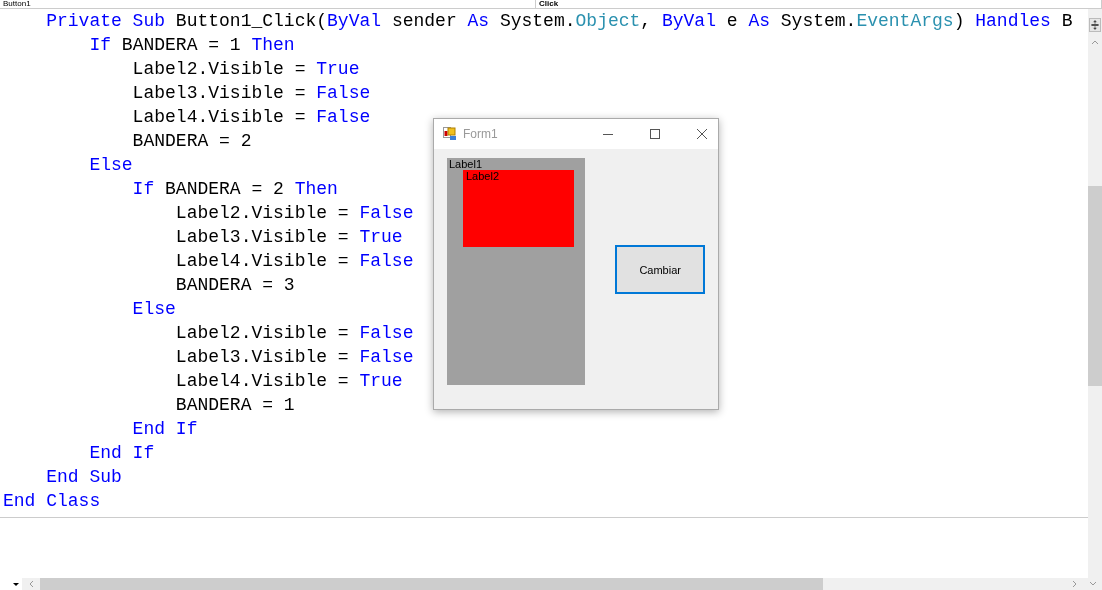 The width and height of the screenshot is (1102, 590). I want to click on code-line: Label2.Visible = True, so click(245, 69).